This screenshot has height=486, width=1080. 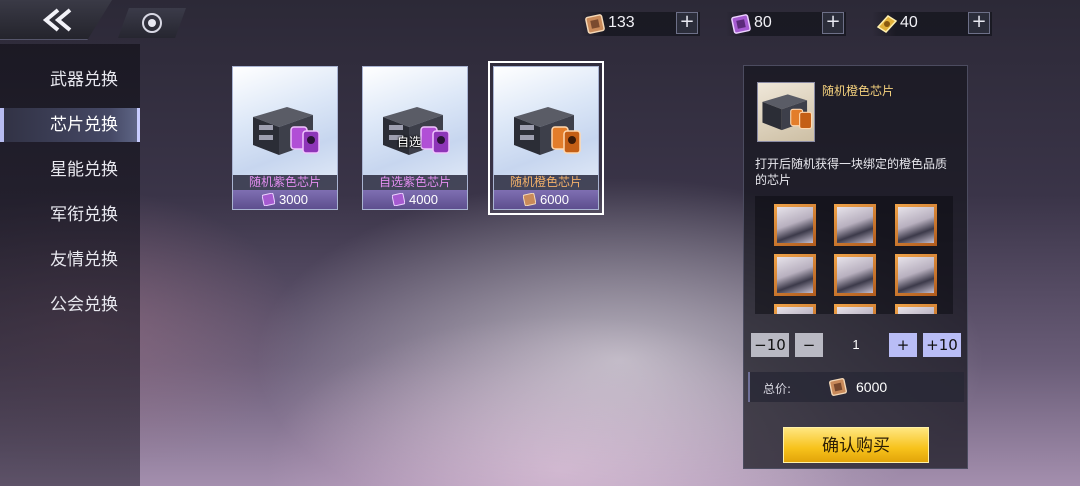 What do you see at coordinates (70, 305) in the screenshot?
I see `sidebar-item-guild-exchange: 公会兑换` at bounding box center [70, 305].